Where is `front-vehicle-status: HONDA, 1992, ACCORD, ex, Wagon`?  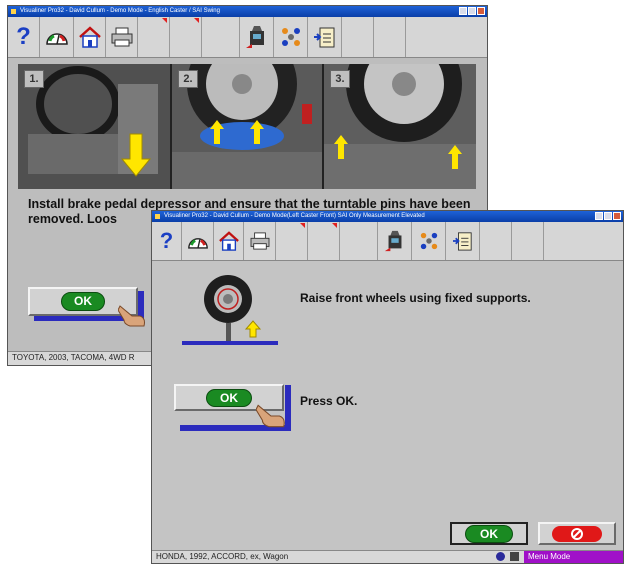 front-vehicle-status: HONDA, 1992, ACCORD, ex, Wagon is located at coordinates (222, 556).